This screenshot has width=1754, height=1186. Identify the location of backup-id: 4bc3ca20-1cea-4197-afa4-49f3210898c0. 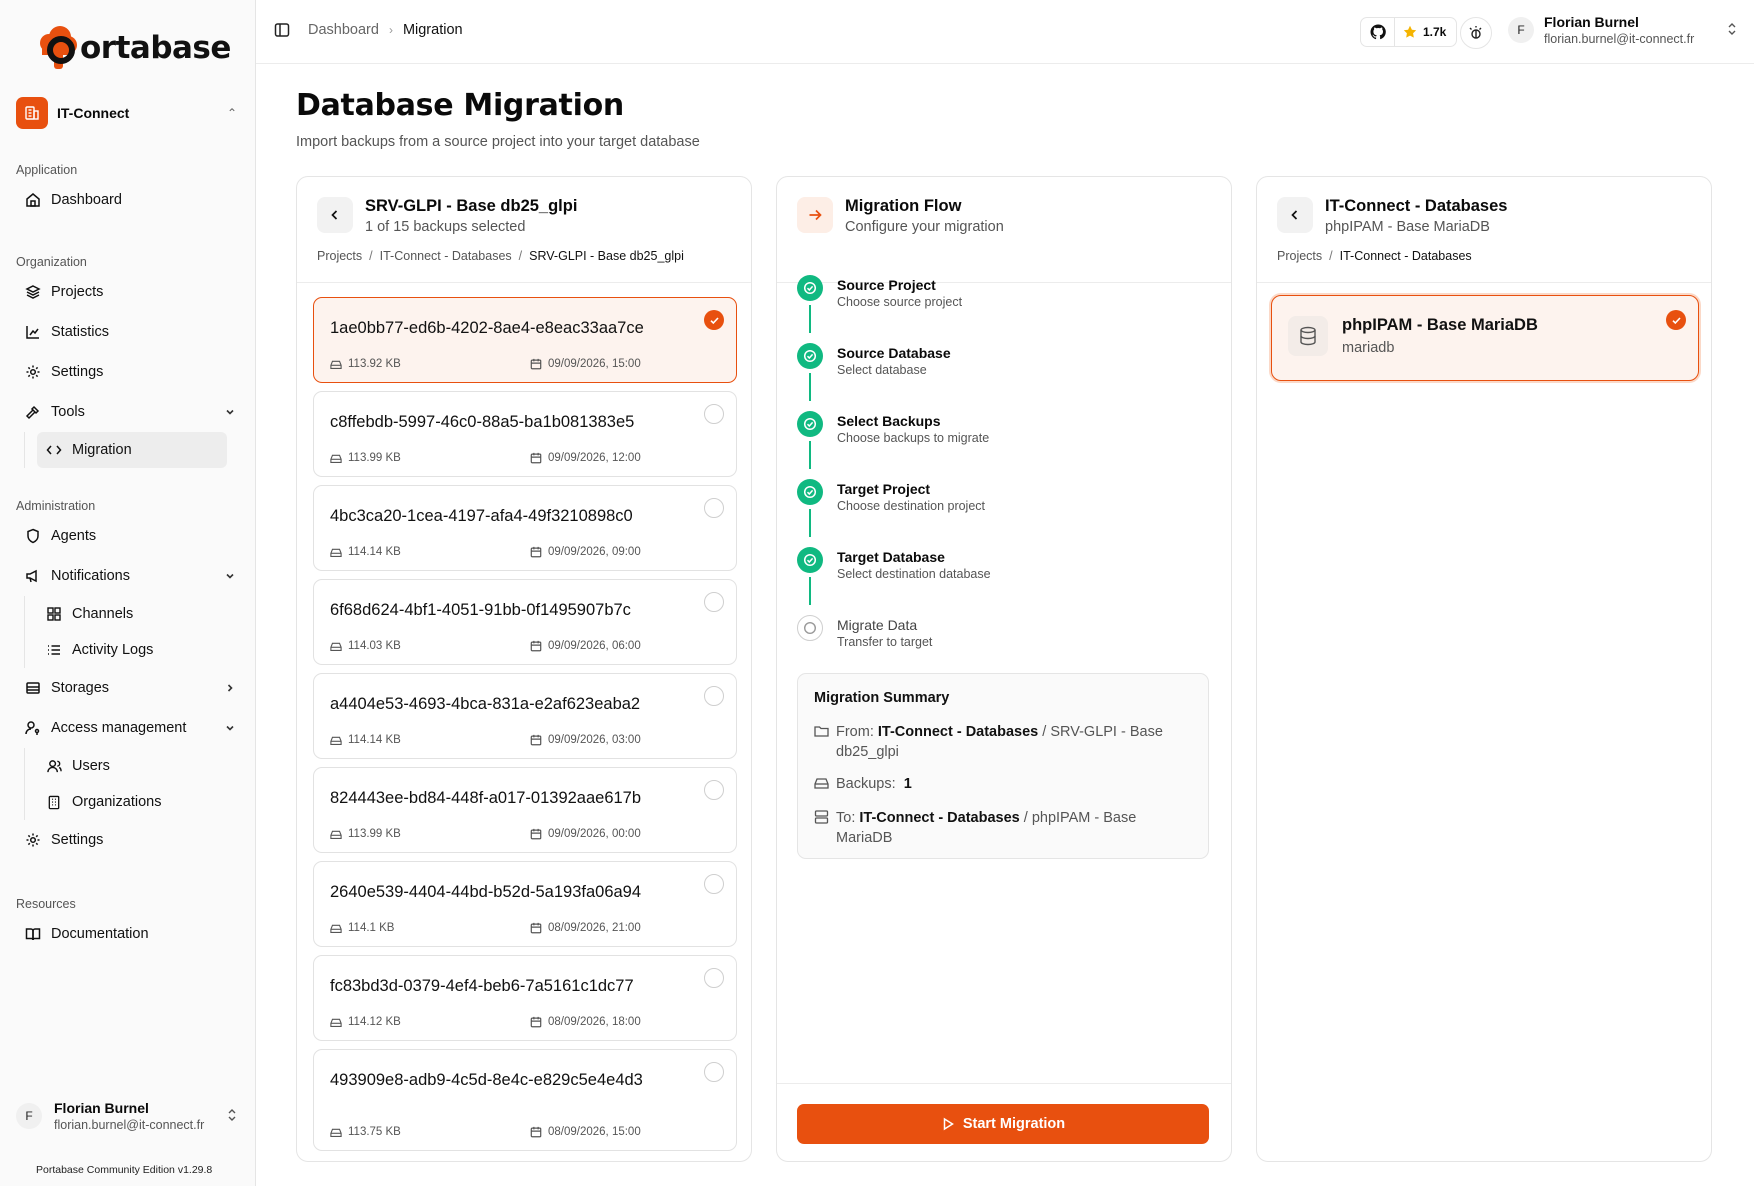
(481, 516).